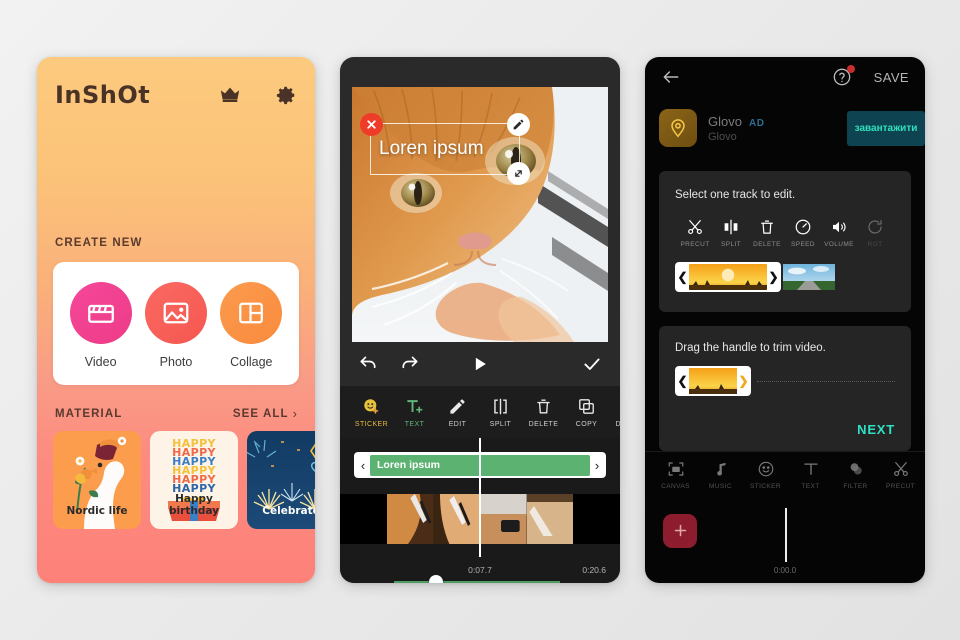 This screenshot has width=960, height=640. Describe the element at coordinates (100, 362) in the screenshot. I see `create-item-label: Video` at that location.